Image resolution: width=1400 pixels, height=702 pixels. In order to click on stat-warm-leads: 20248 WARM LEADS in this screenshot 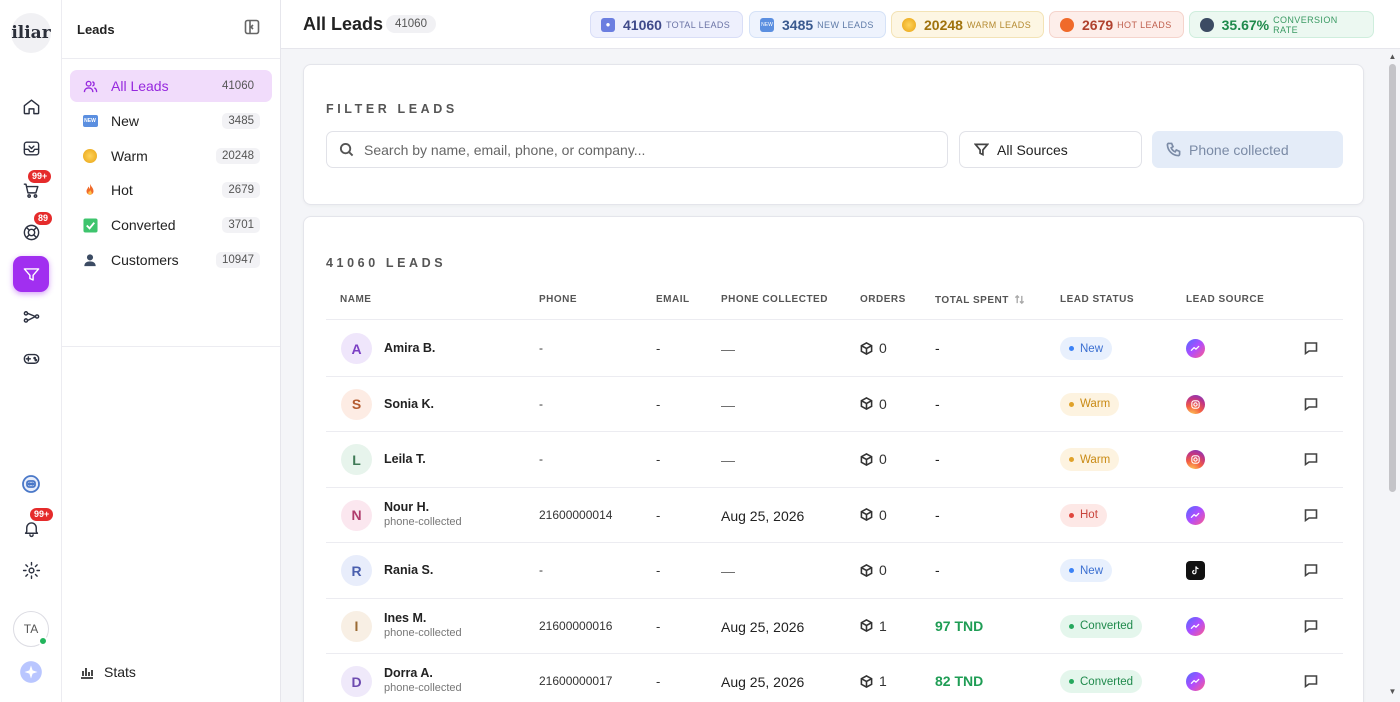, I will do `click(967, 24)`.